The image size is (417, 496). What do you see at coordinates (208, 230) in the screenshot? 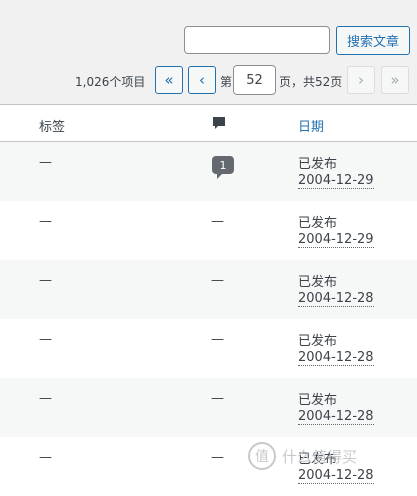
I see `table-row: — — 已发布 2004-12-29` at bounding box center [208, 230].